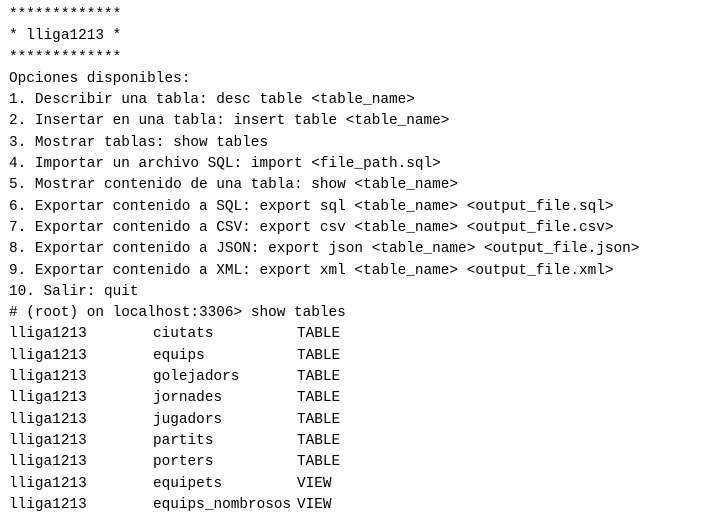 Image resolution: width=704 pixels, height=520 pixels. What do you see at coordinates (139, 142) in the screenshot?
I see `menu-option: 3. Mostrar tablas: show tables` at bounding box center [139, 142].